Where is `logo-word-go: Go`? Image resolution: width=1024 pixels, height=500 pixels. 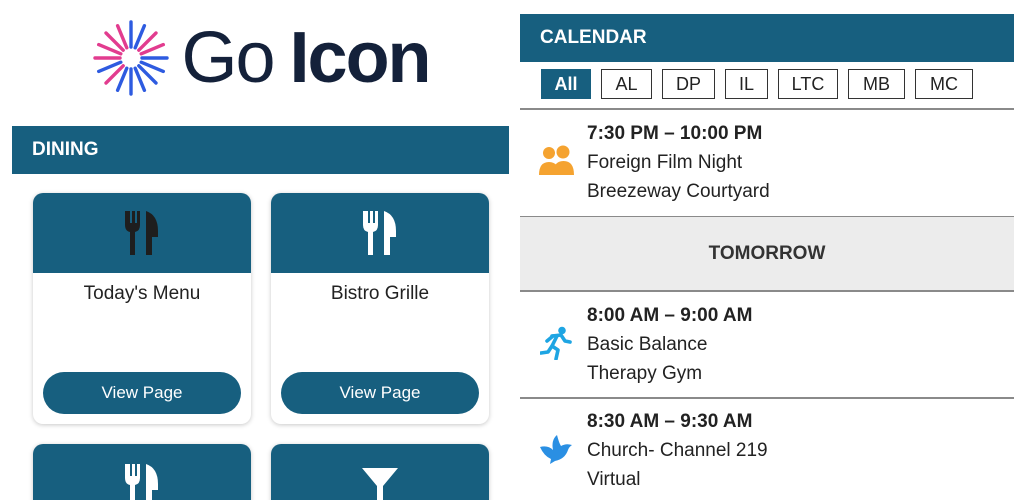 logo-word-go: Go is located at coordinates (228, 58).